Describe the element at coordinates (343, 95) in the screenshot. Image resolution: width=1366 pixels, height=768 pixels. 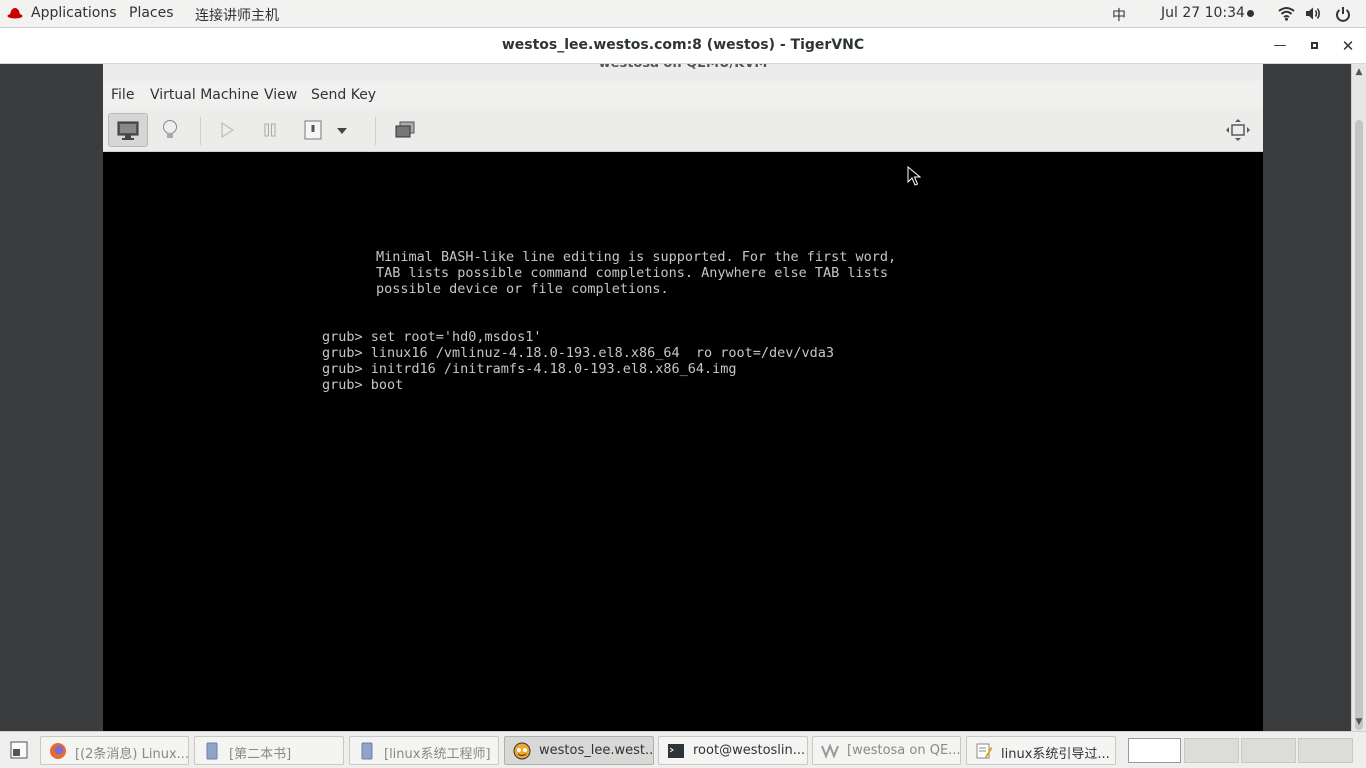
I see `menu-send-key: Send Key` at that location.